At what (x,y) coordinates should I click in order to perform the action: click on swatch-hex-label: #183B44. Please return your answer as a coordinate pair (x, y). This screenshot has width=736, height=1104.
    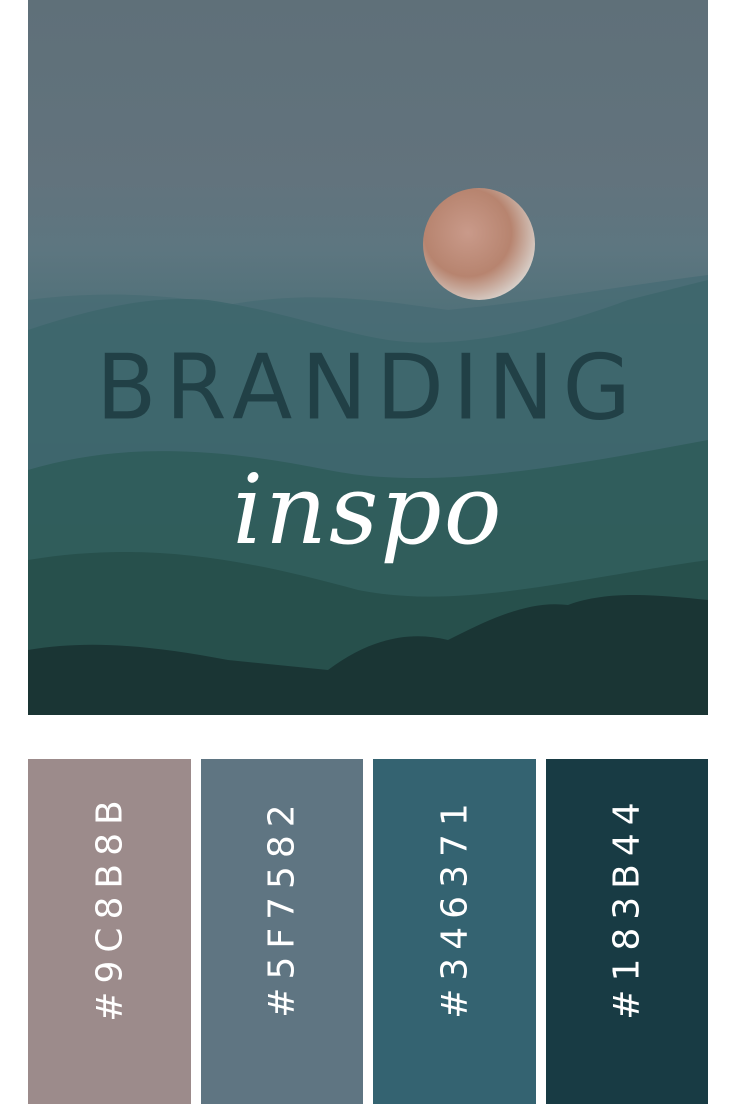
    Looking at the image, I should click on (627, 906).